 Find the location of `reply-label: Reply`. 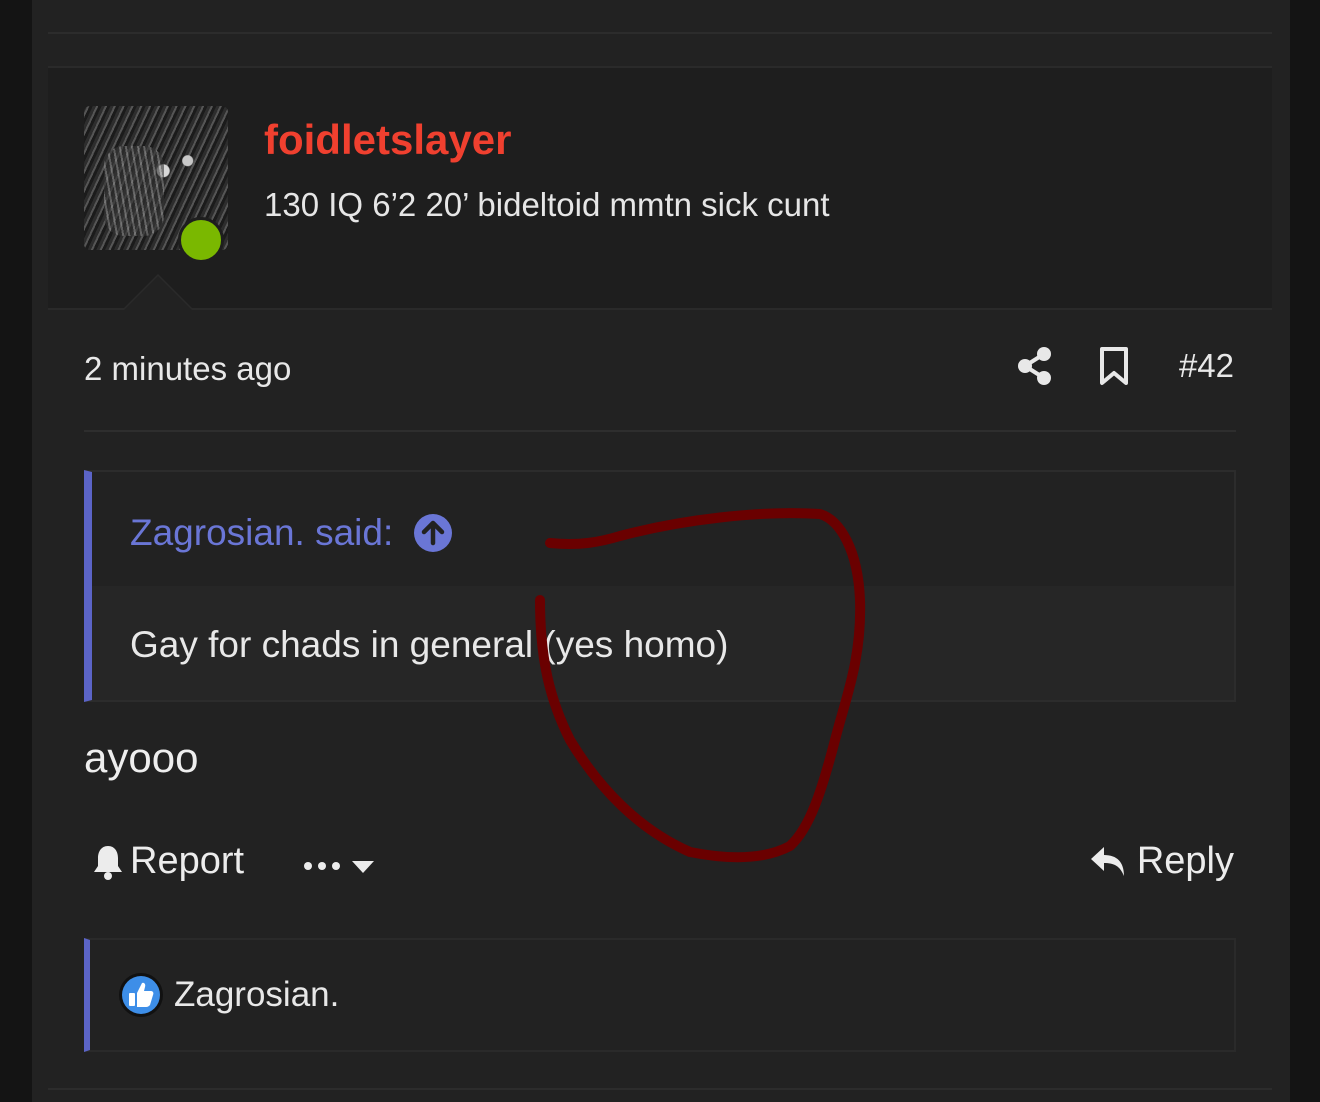

reply-label: Reply is located at coordinates (1185, 861).